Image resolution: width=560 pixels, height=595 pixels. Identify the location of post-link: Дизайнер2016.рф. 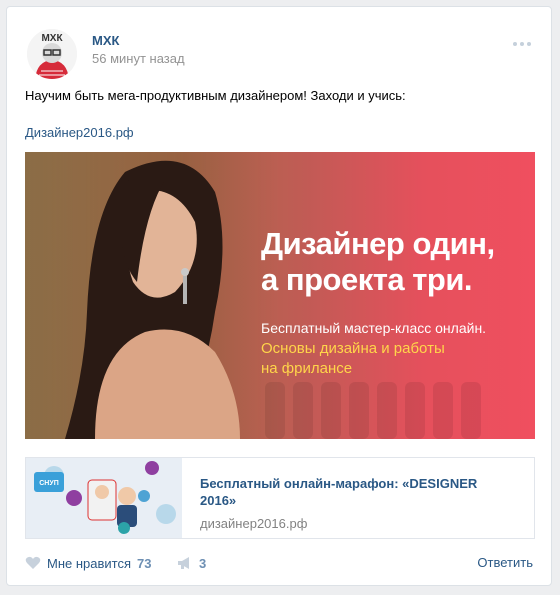
(79, 132).